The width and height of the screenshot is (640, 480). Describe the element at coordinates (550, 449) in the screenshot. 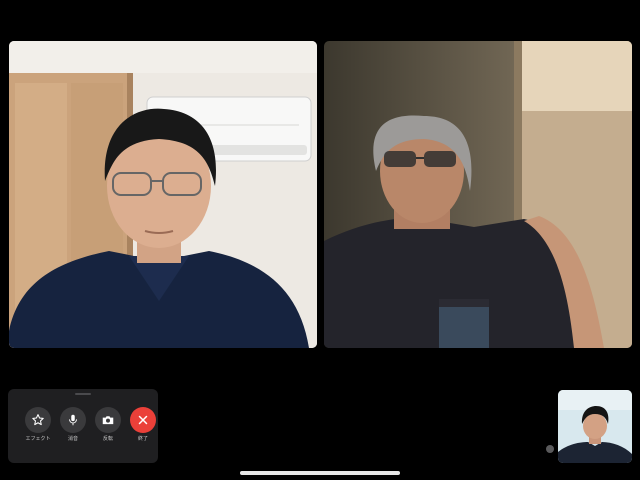

I see `page-indicator-dot` at that location.